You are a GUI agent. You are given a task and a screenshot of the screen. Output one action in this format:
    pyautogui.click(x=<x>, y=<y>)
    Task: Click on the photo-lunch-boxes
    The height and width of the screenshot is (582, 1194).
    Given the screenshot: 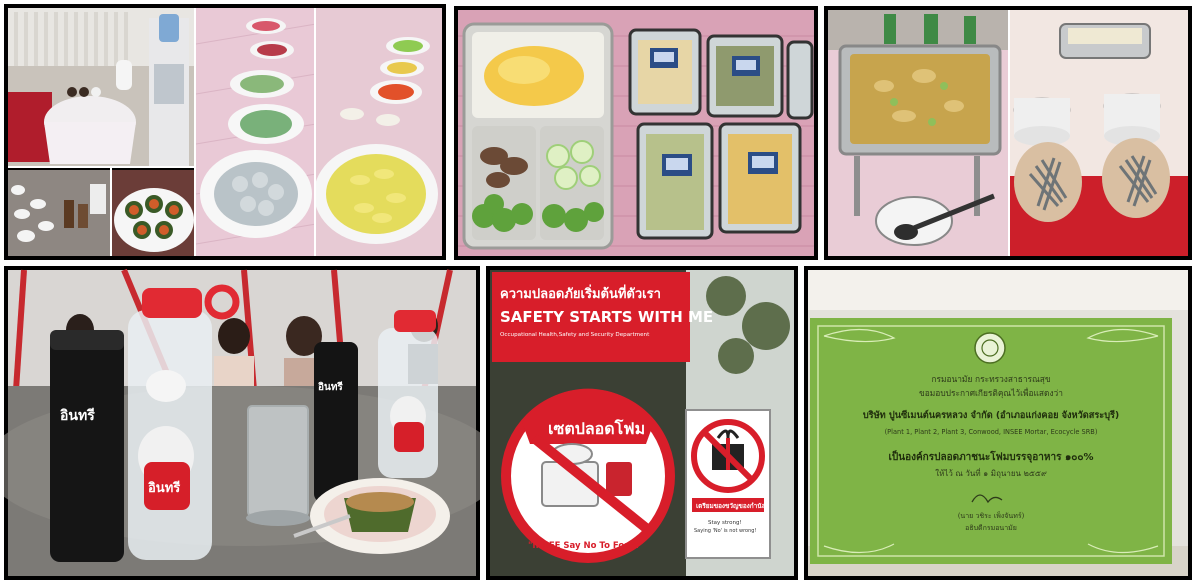 What is the action you would take?
    pyautogui.click(x=636, y=133)
    